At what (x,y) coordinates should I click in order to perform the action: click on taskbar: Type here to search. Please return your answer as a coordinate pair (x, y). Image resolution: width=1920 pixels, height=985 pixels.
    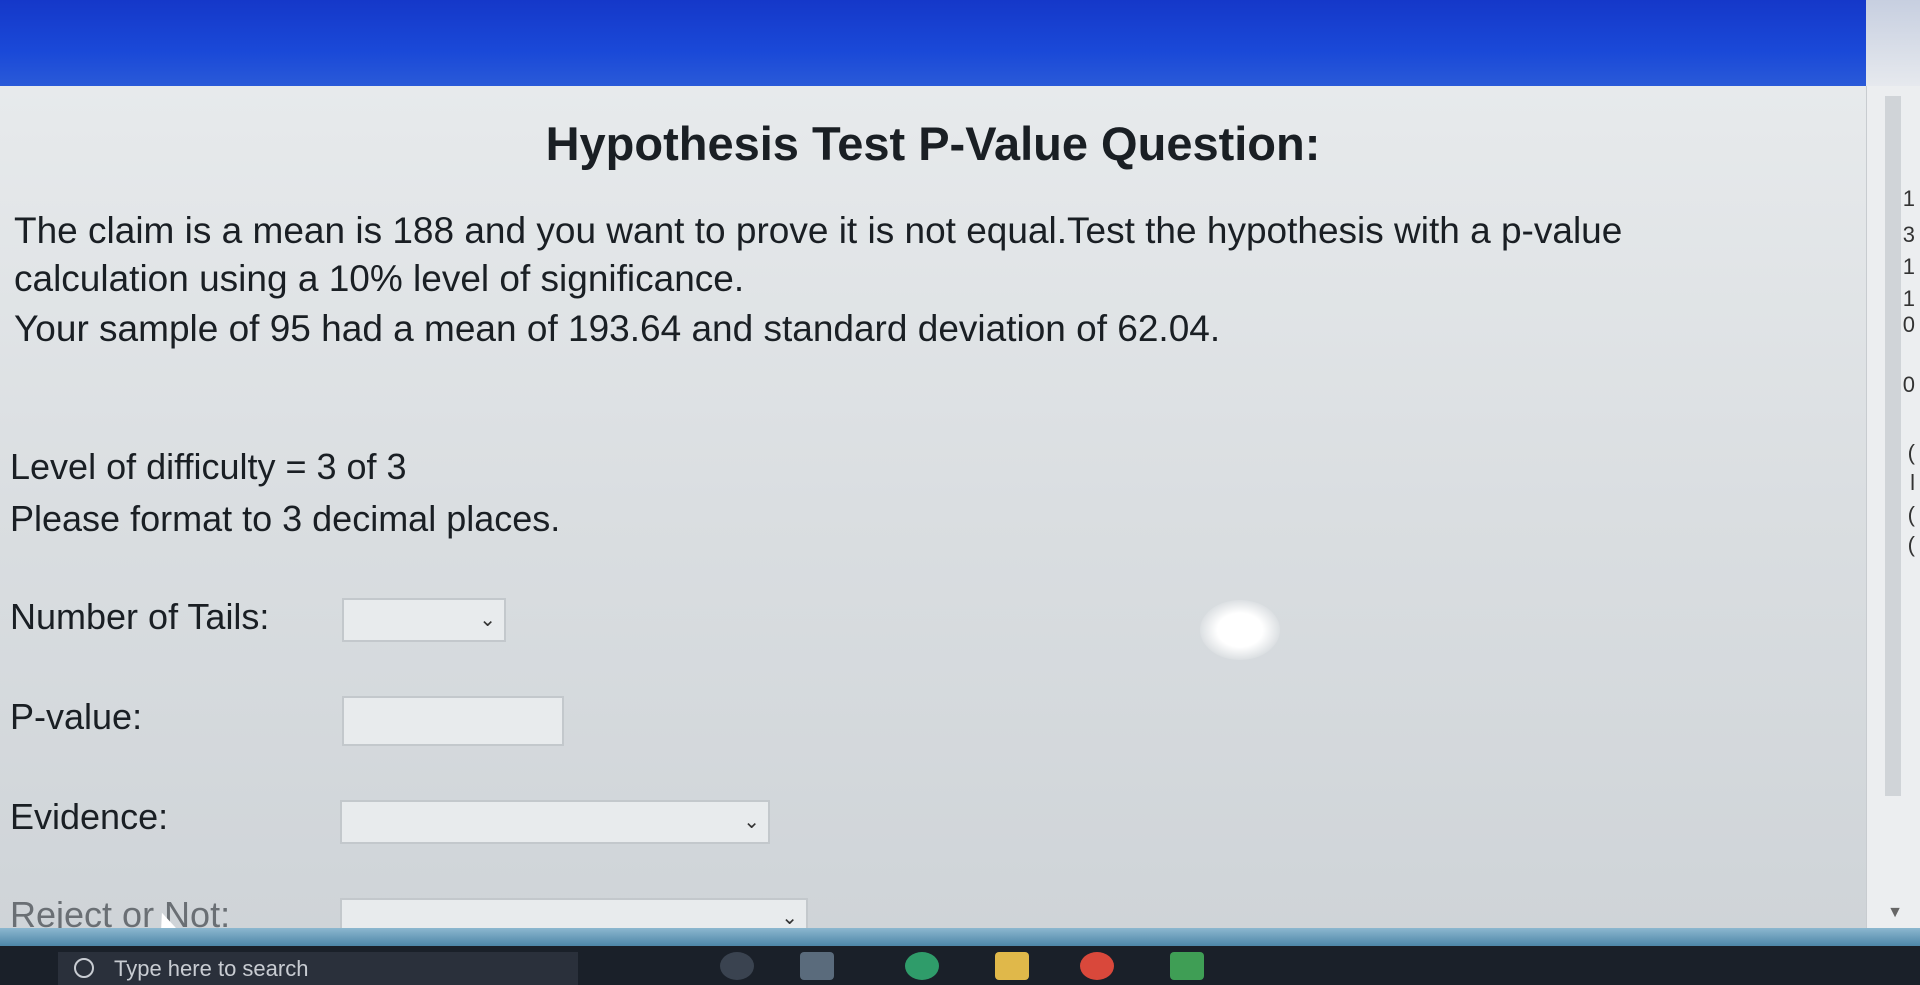
    Looking at the image, I should click on (960, 965).